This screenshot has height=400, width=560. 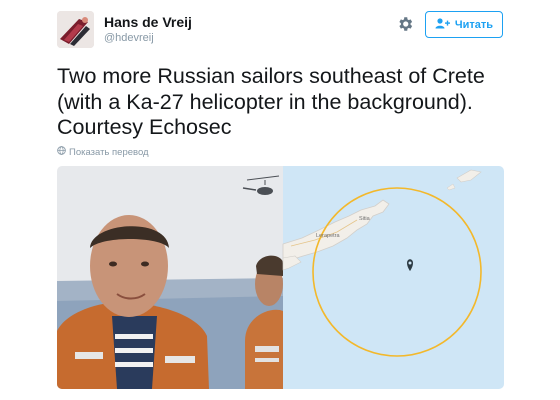 What do you see at coordinates (109, 152) in the screenshot?
I see `translate-label: Показать перевод` at bounding box center [109, 152].